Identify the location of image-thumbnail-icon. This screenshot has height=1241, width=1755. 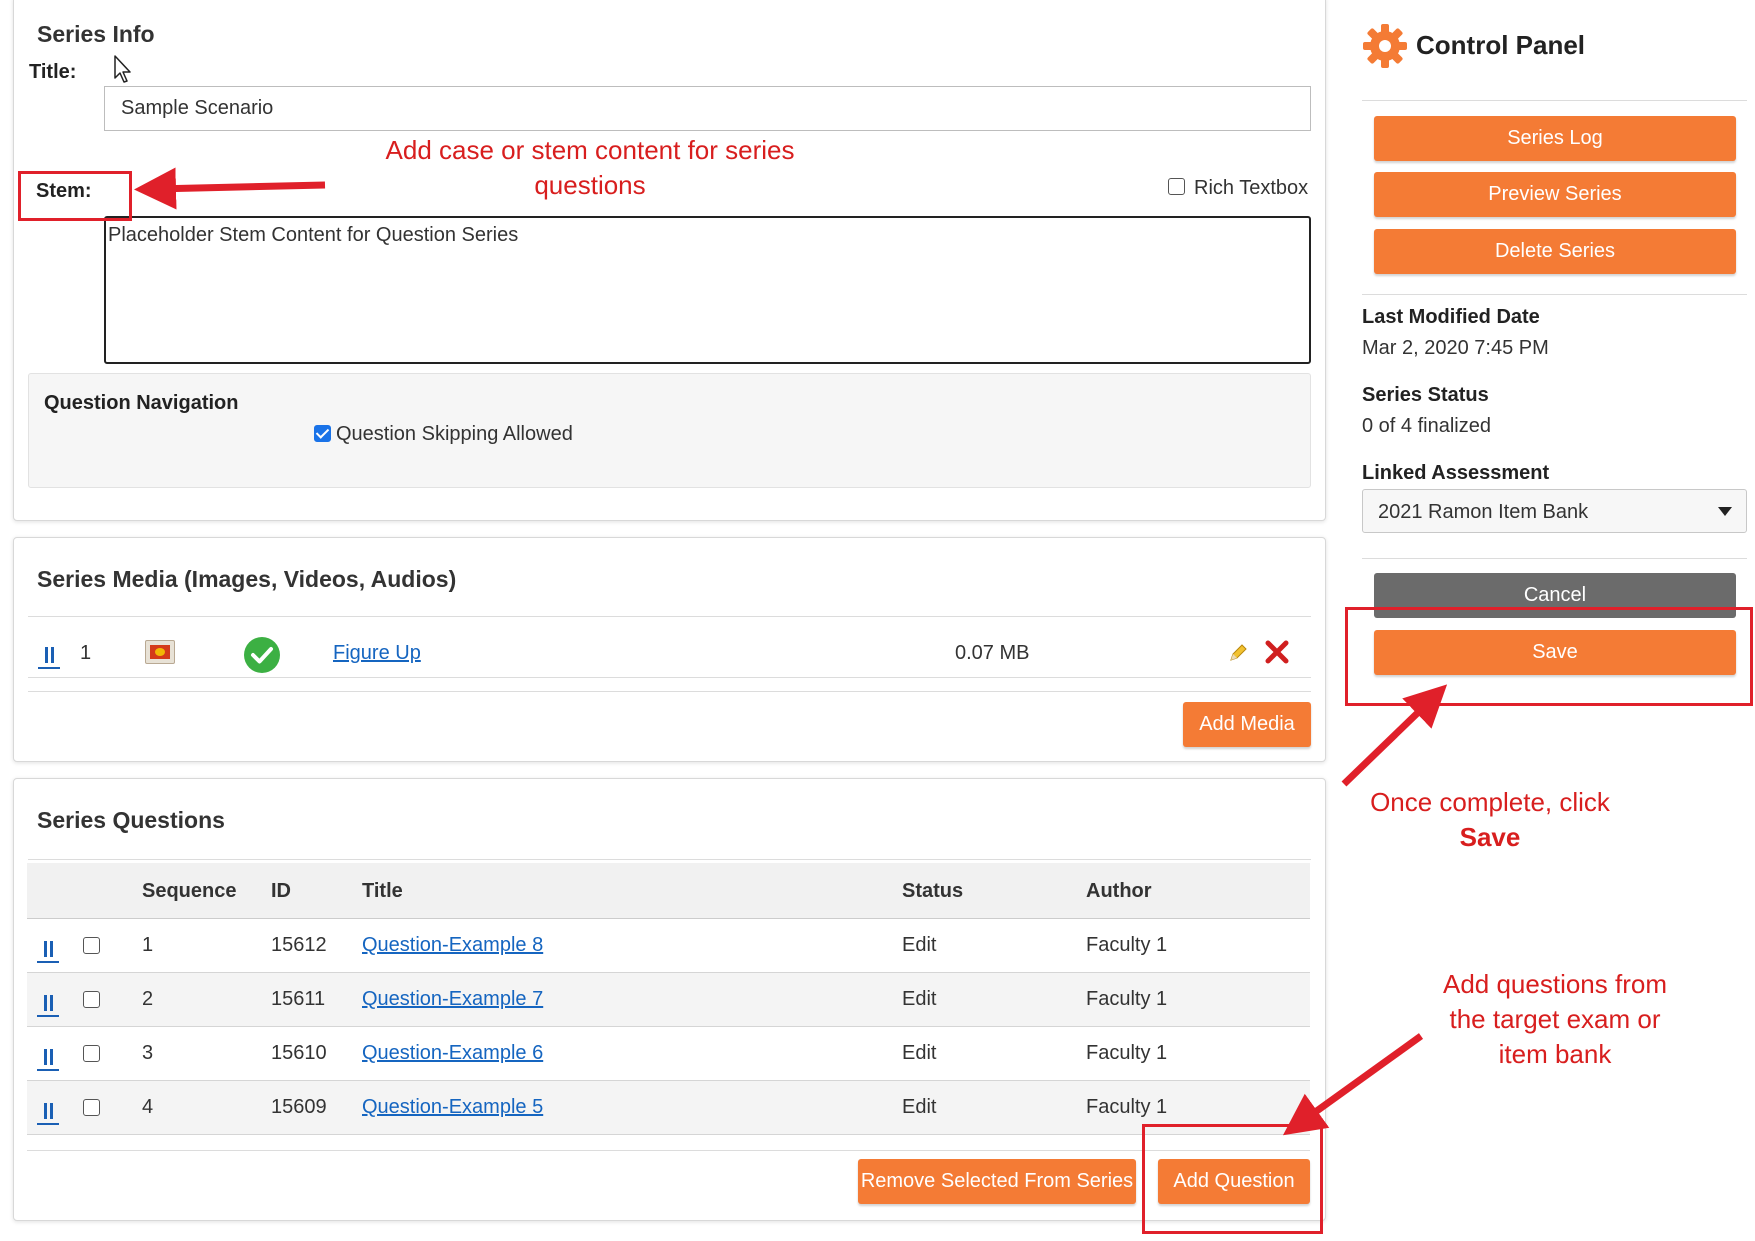
(160, 652).